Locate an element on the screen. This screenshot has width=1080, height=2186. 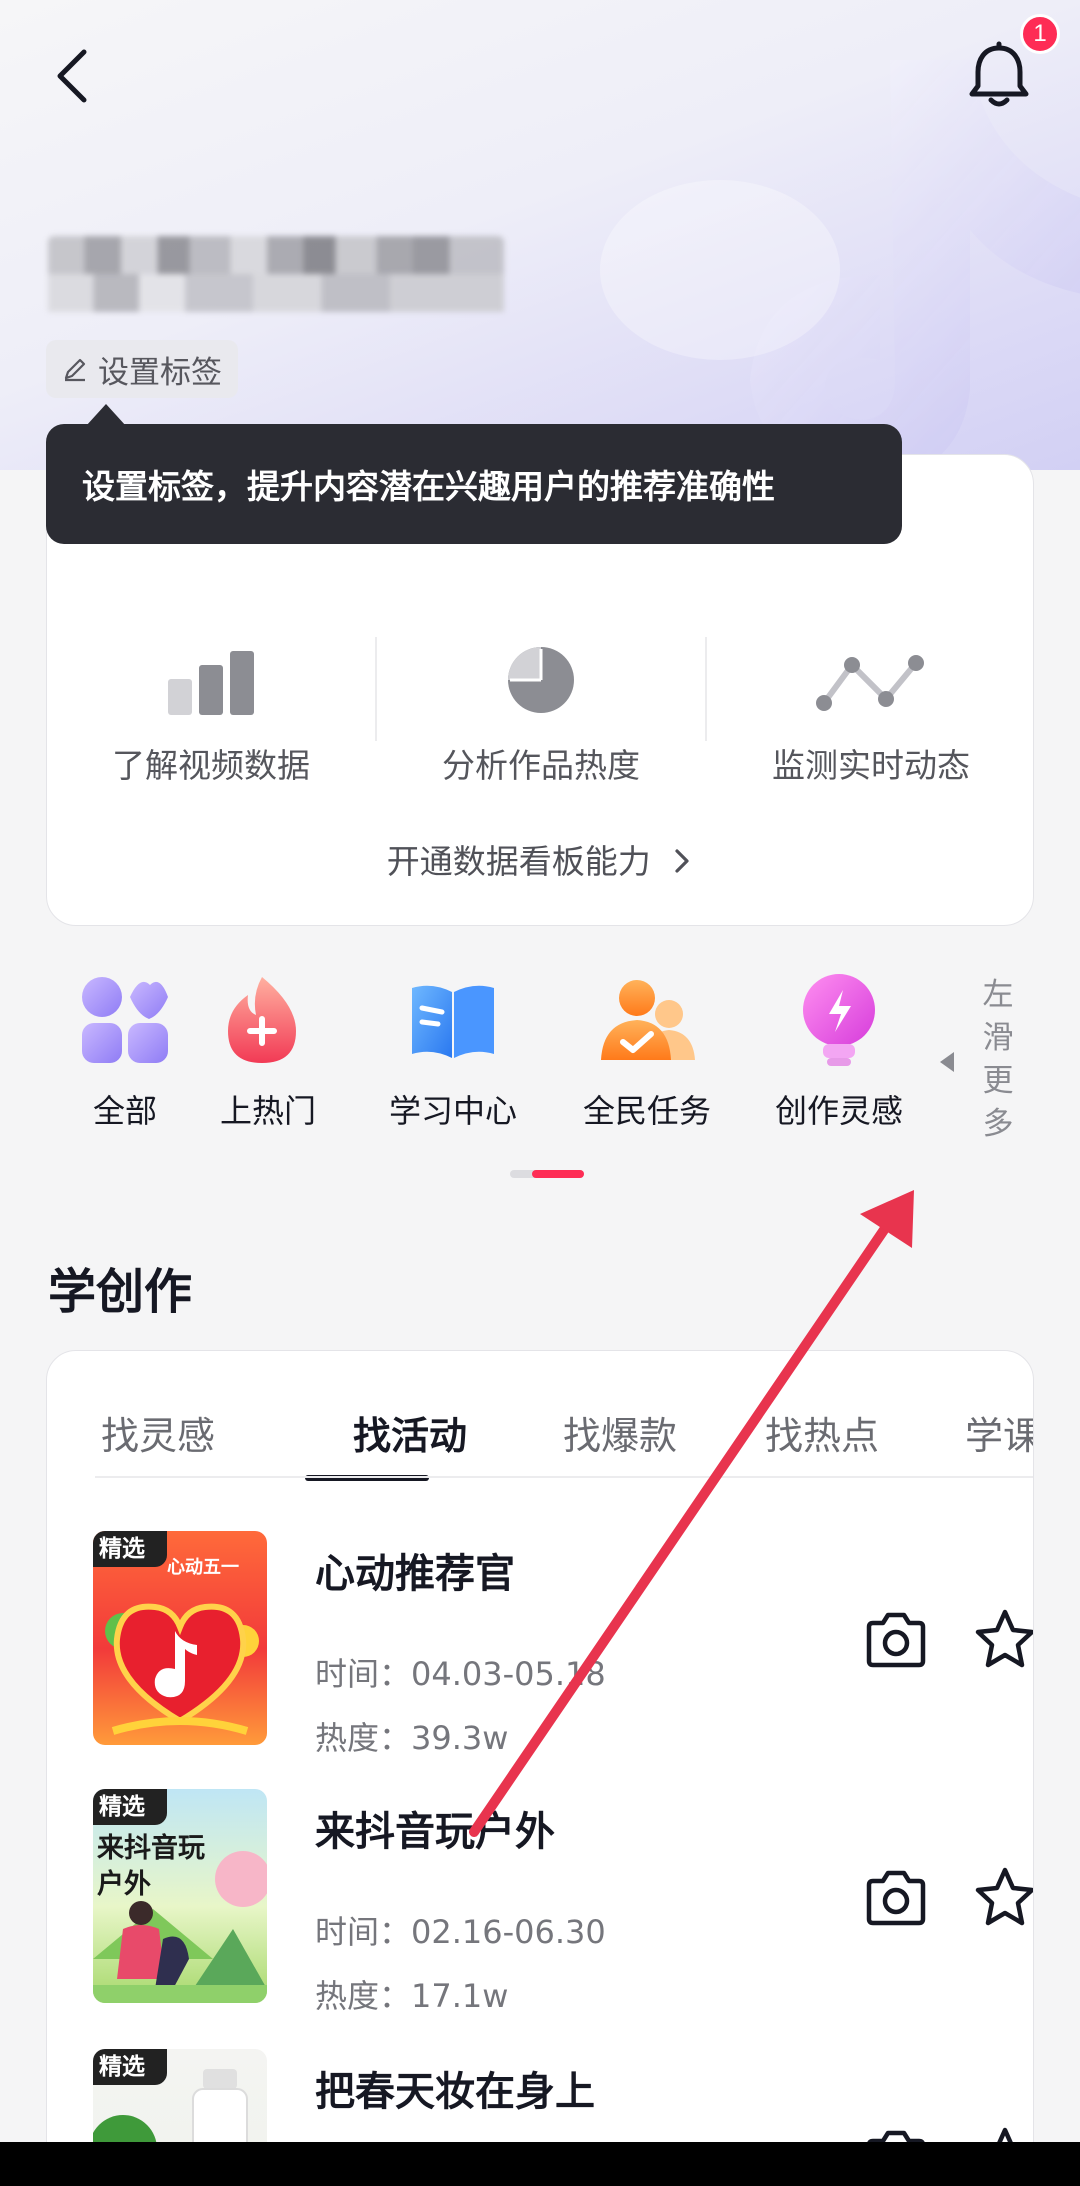
open-dashboard-link: 开通数据看板能力 is located at coordinates (540, 859).